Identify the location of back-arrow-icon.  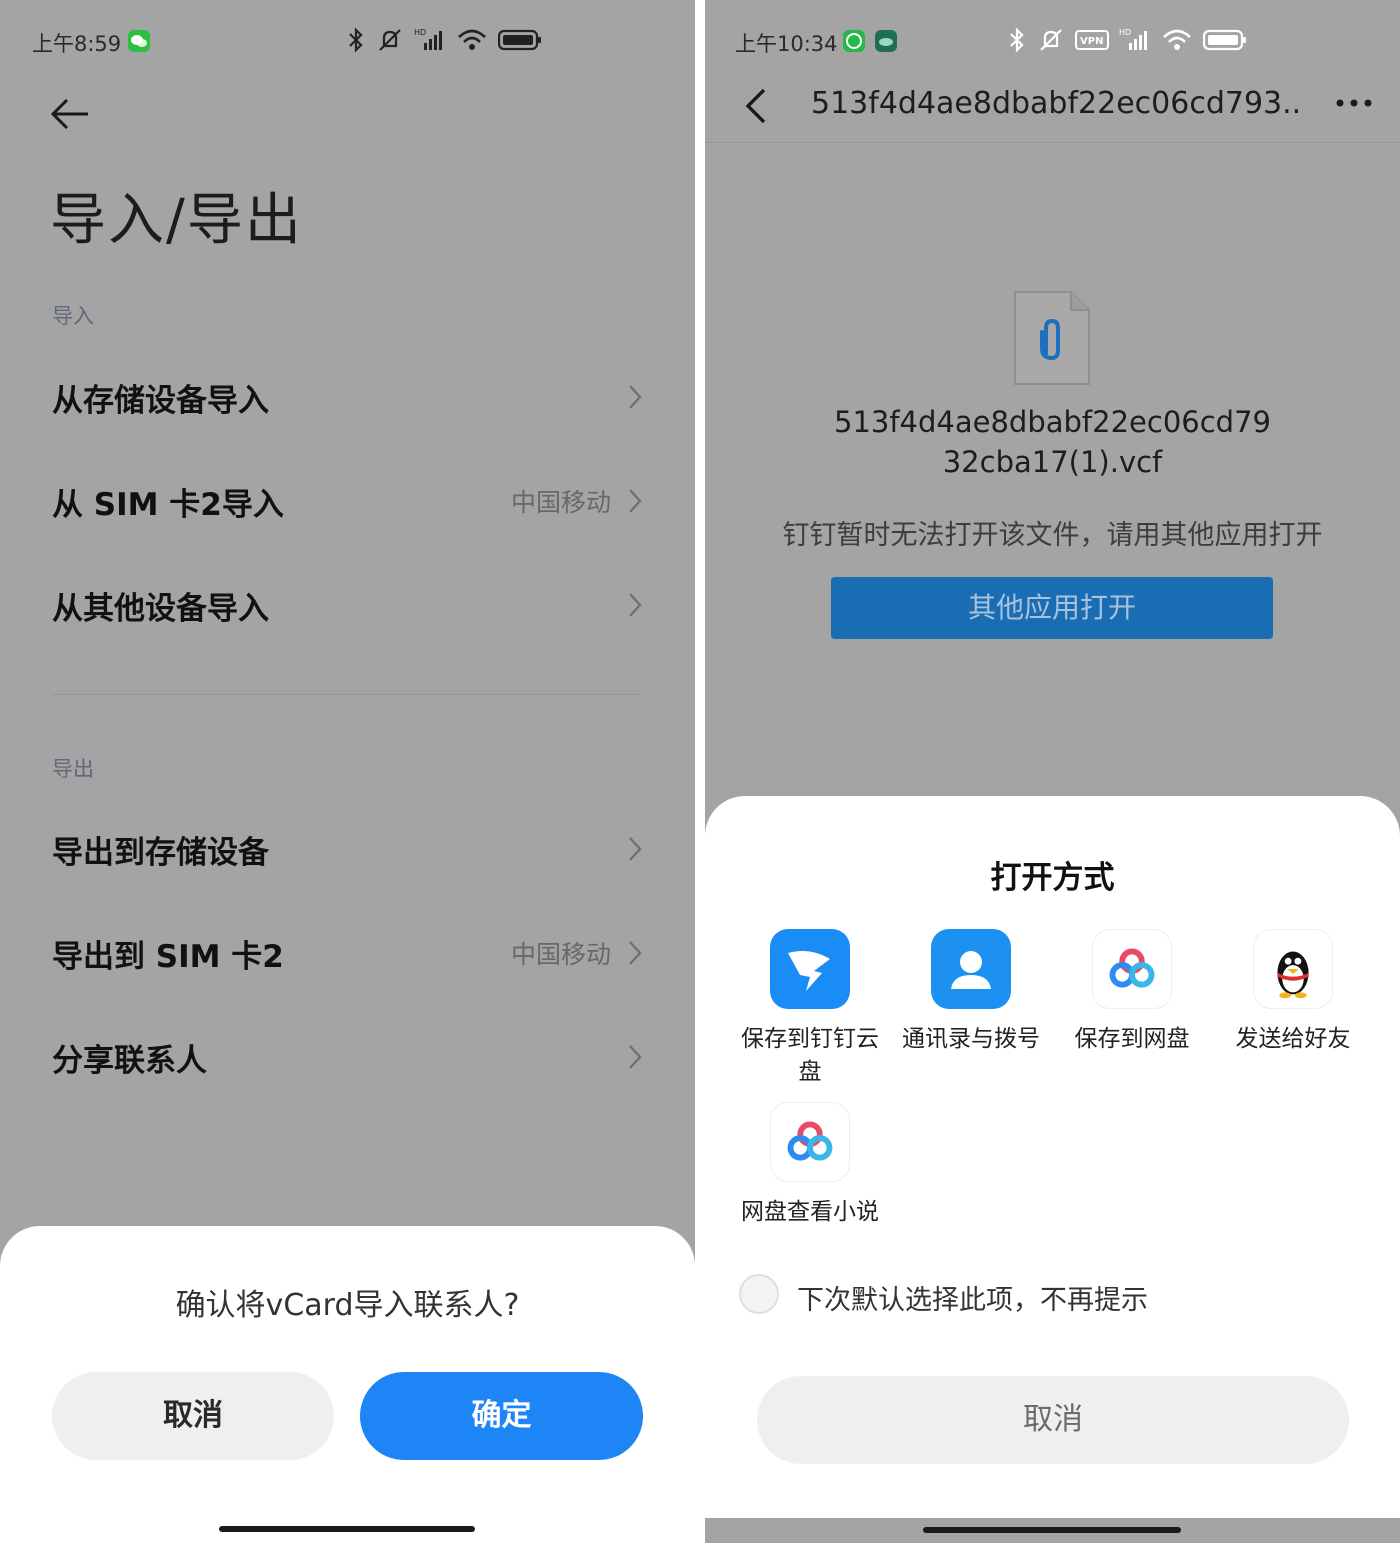
(70, 114).